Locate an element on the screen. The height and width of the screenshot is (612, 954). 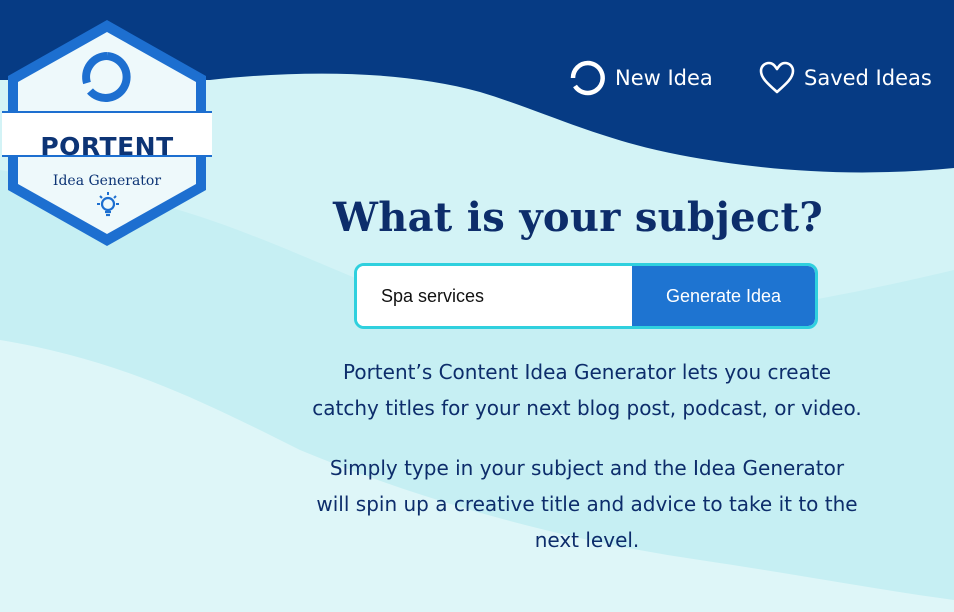
saved-ideas-label: Saved Ideas is located at coordinates (868, 78).